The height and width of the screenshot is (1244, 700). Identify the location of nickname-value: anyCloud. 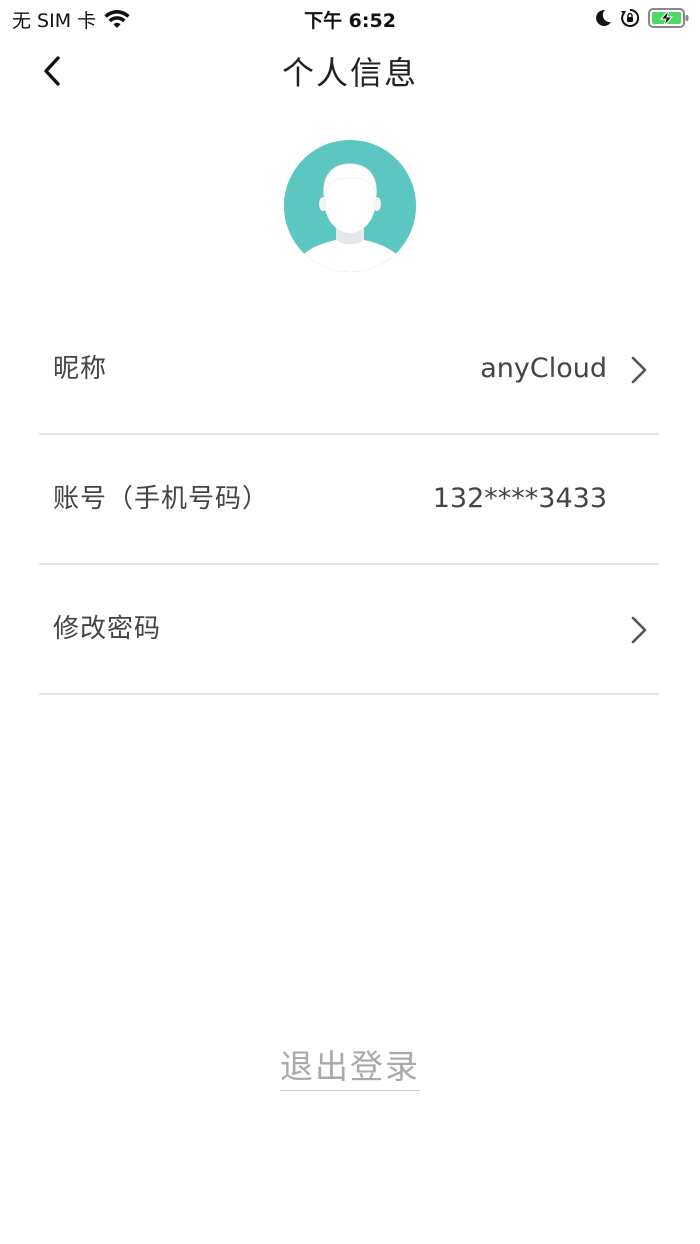
(543, 368).